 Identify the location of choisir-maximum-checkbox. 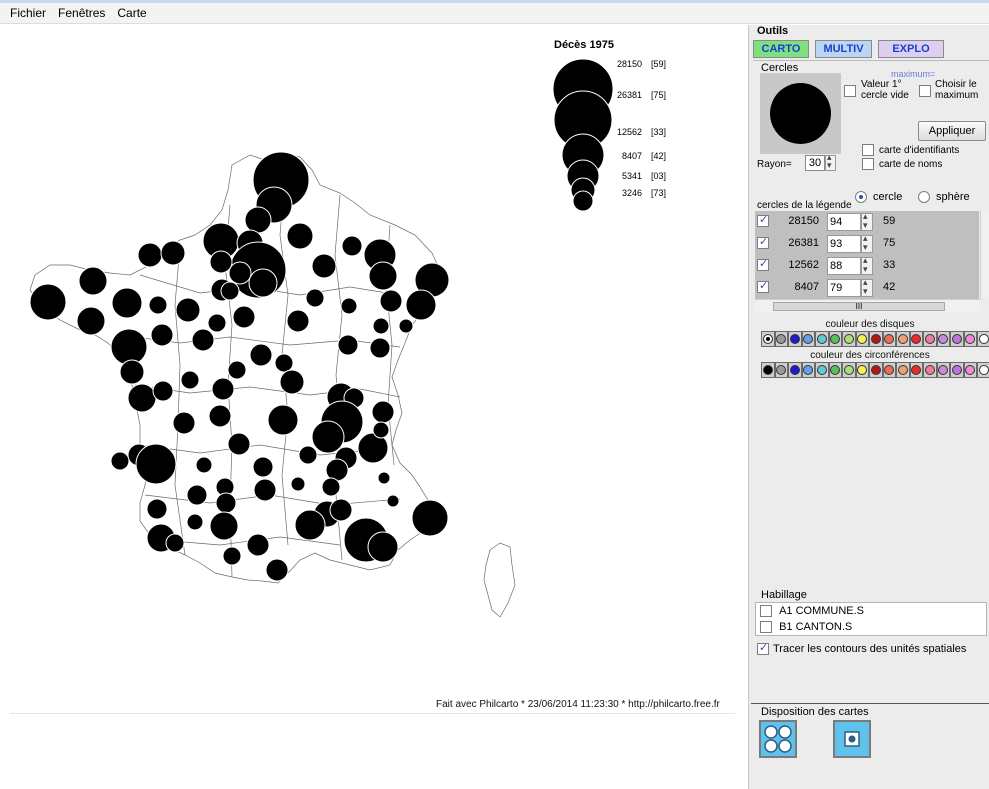
(925, 91).